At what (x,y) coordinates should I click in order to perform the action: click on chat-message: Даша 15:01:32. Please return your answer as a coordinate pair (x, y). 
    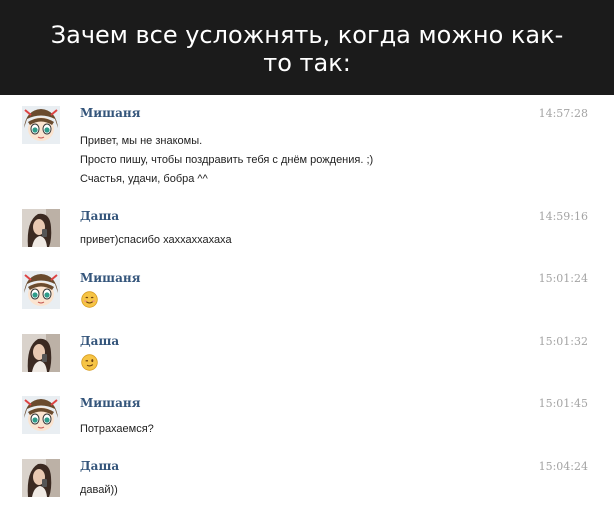
    Looking at the image, I should click on (307, 365).